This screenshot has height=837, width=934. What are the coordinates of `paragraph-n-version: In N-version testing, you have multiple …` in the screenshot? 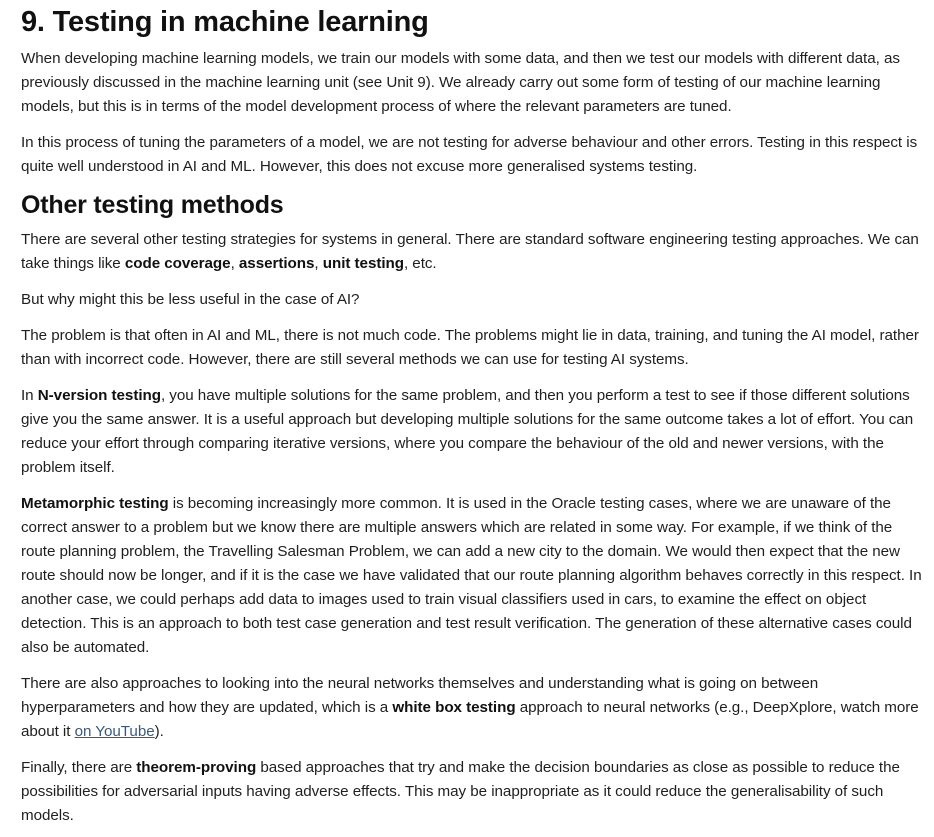 It's located at (472, 432).